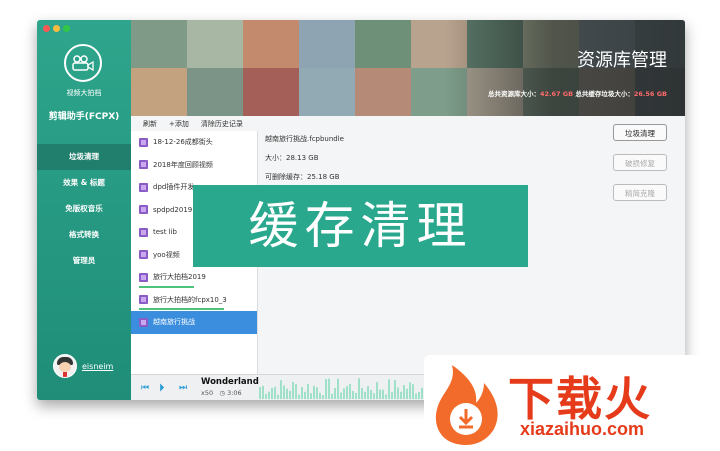 The height and width of the screenshot is (451, 720). What do you see at coordinates (640, 192) in the screenshot?
I see `slim-clone-button: 精简克隆` at bounding box center [640, 192].